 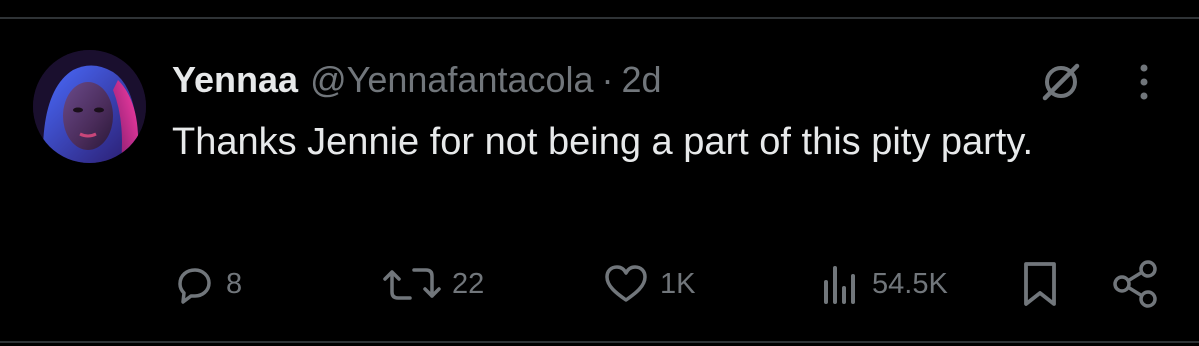 I want to click on bookmark-icon, so click(x=1040, y=284).